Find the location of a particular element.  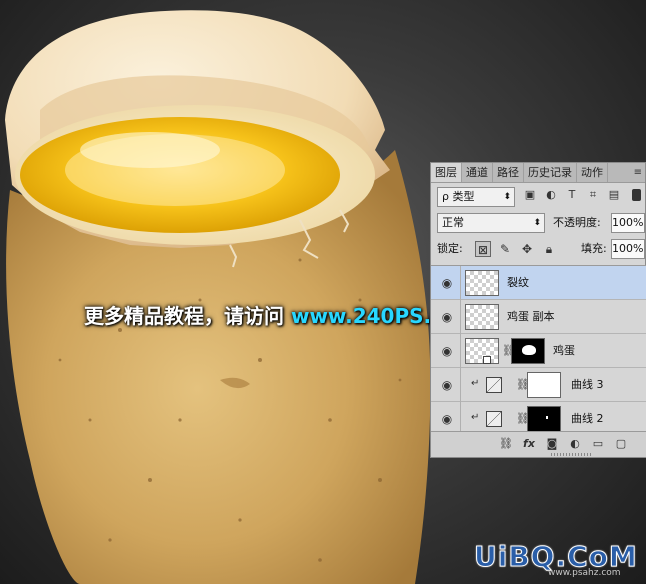

link-icon: ⛓ is located at coordinates (506, 444).